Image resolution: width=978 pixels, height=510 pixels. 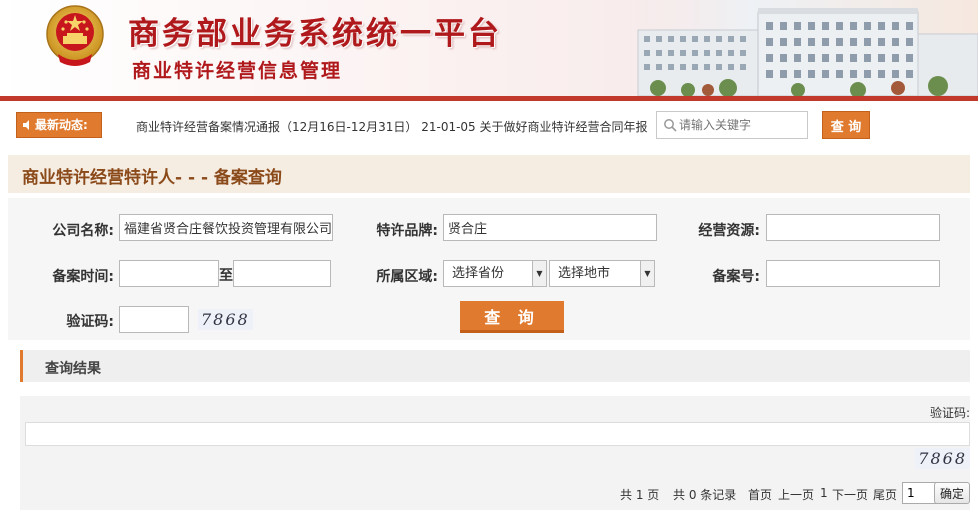 What do you see at coordinates (736, 277) in the screenshot?
I see `record-no-label: 备案号:` at bounding box center [736, 277].